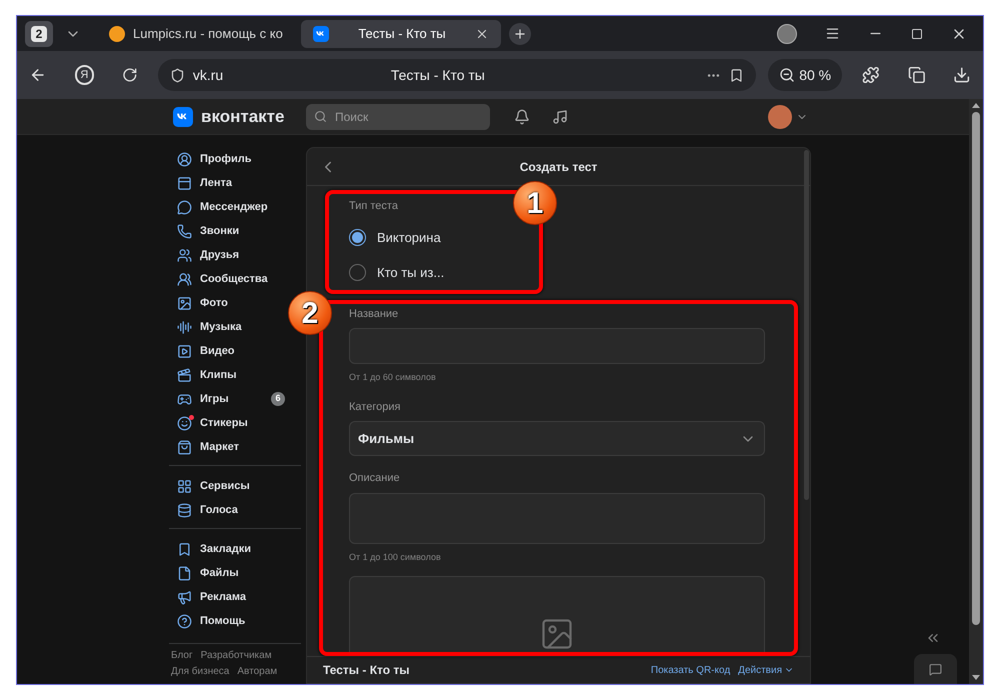 The image size is (1000, 700). I want to click on url-text: vk.ru, so click(208, 75).